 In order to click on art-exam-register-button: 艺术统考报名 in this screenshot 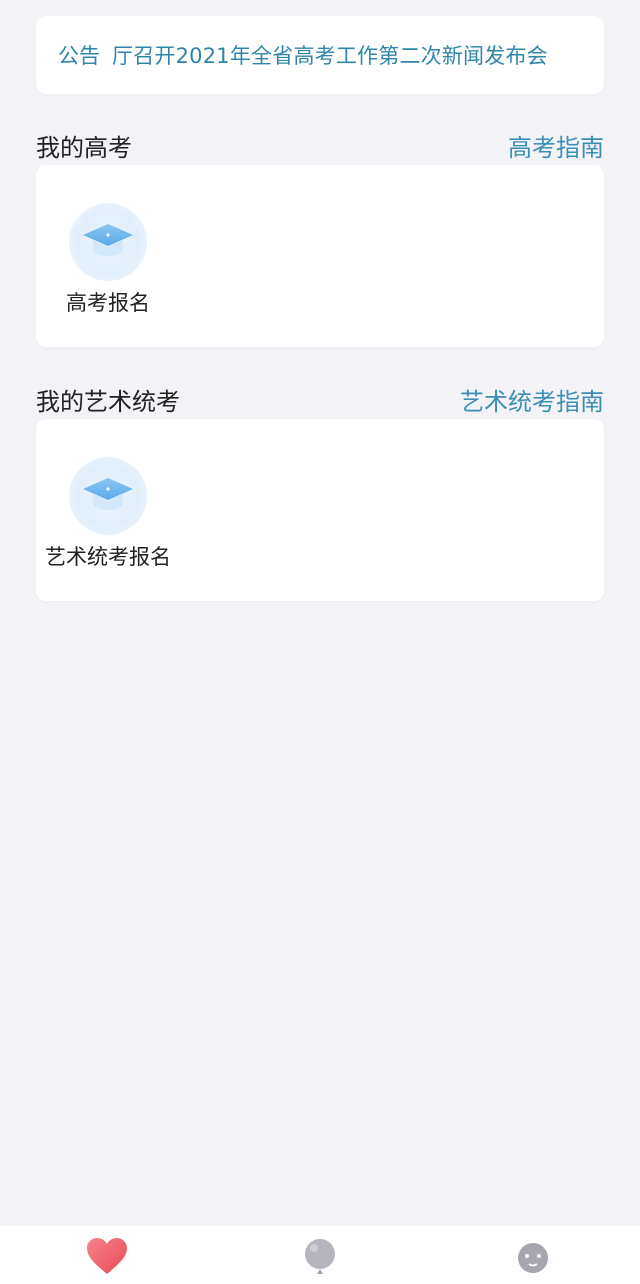, I will do `click(108, 517)`.